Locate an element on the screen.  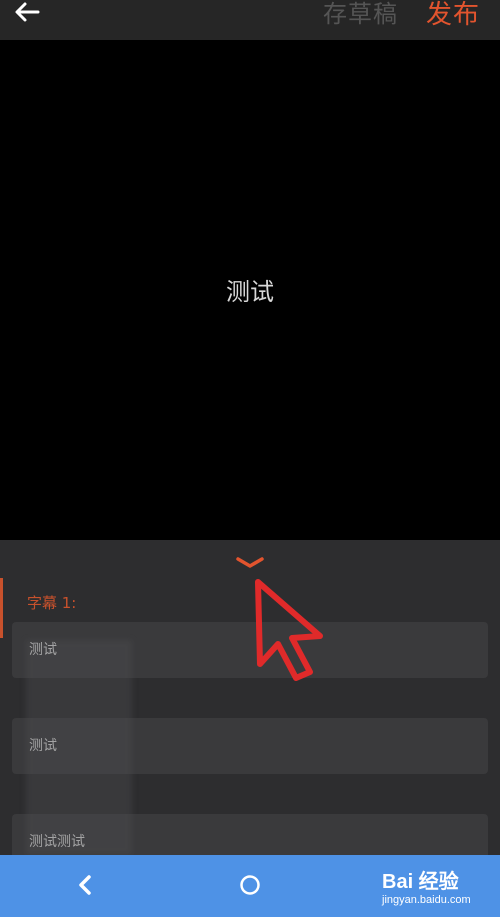
nav-back-button is located at coordinates (86, 885).